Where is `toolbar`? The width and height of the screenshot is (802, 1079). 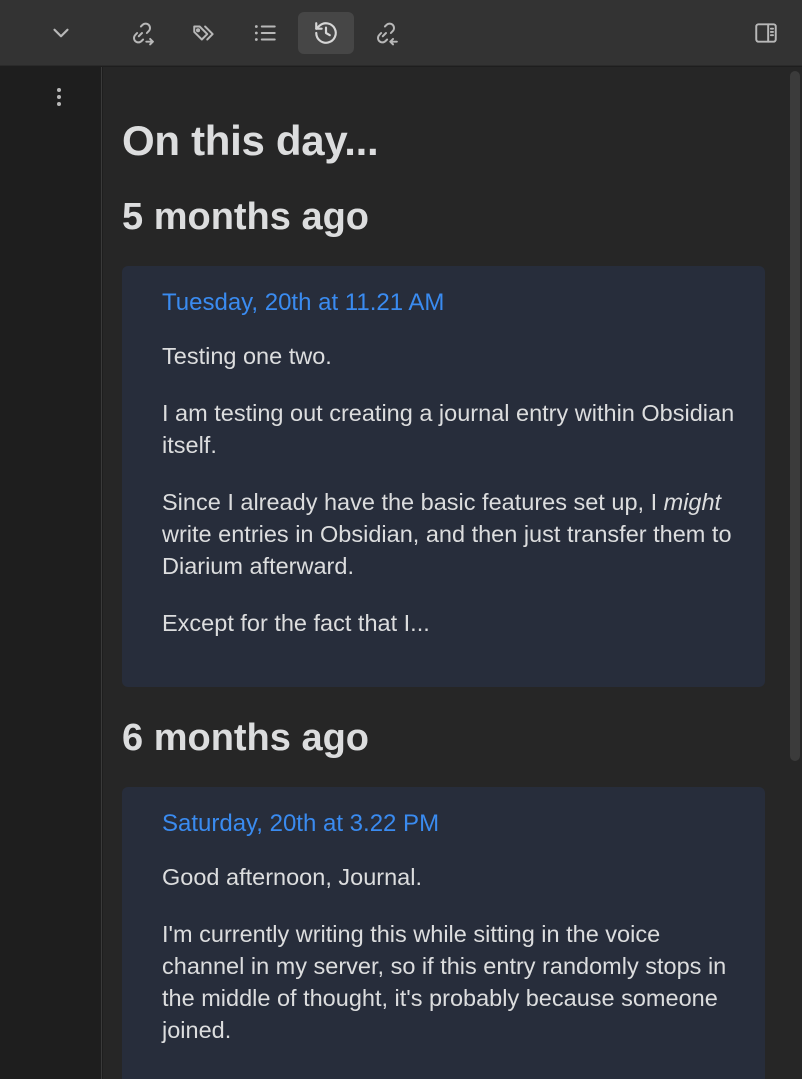
toolbar is located at coordinates (401, 33).